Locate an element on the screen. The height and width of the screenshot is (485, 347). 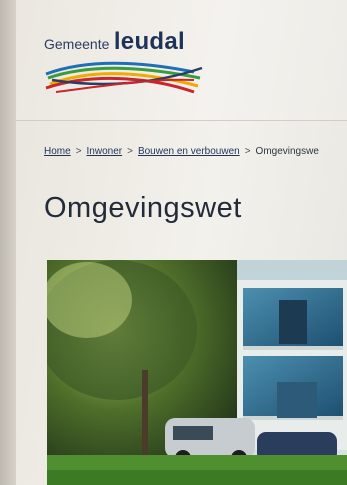
breadcrumb-bouwen-link: Bouwen en verbouwen is located at coordinates (189, 151).